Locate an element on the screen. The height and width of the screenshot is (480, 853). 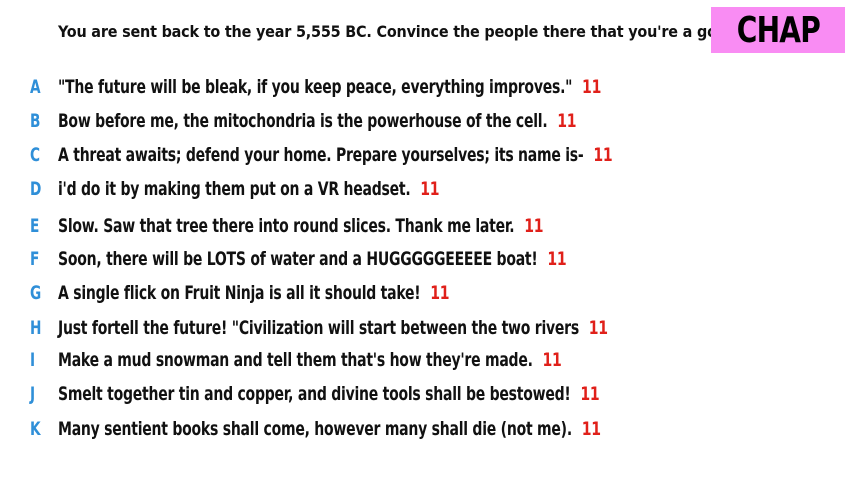
answer-letter: G is located at coordinates (36, 293).